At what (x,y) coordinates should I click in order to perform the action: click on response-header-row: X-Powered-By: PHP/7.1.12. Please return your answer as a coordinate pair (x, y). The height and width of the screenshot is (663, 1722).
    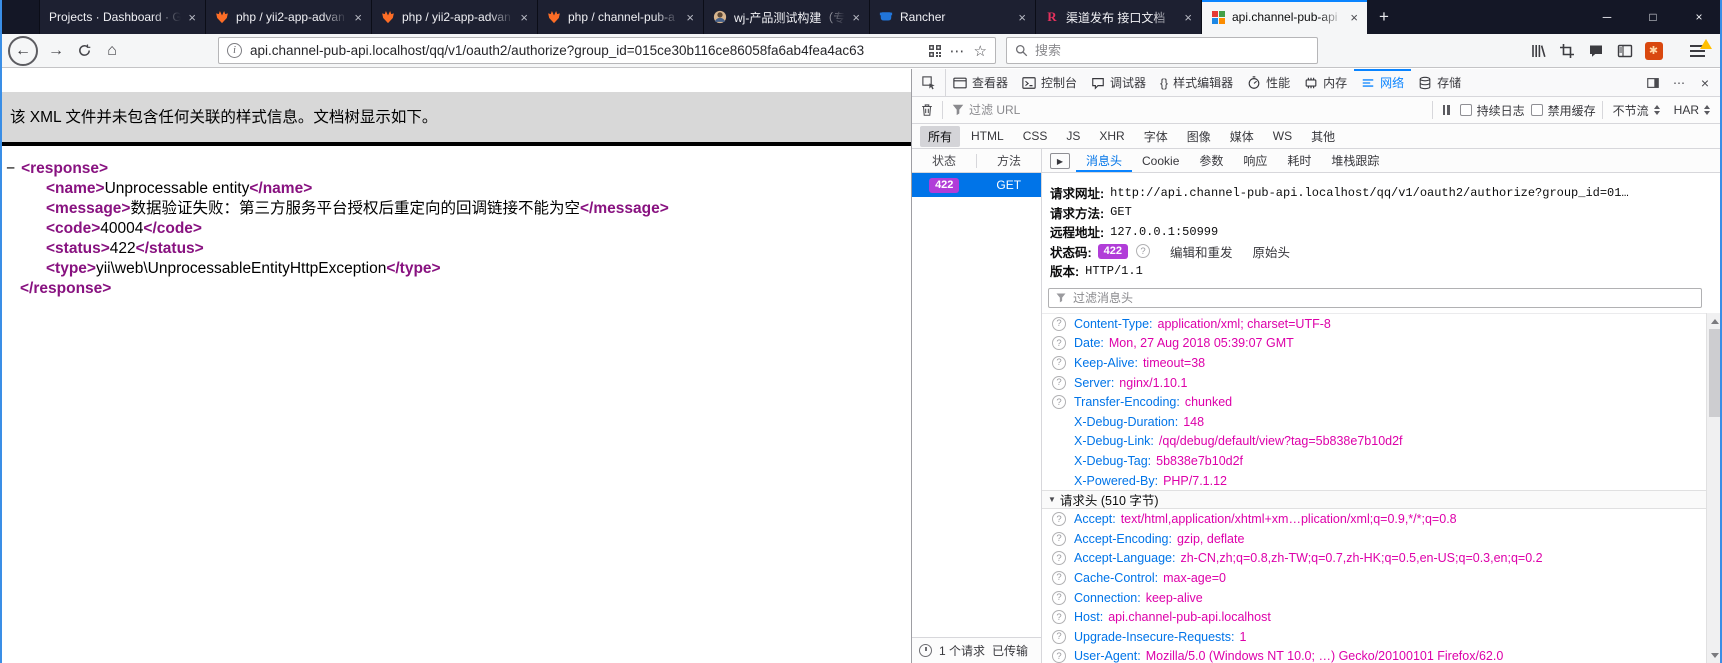
    Looking at the image, I should click on (1374, 481).